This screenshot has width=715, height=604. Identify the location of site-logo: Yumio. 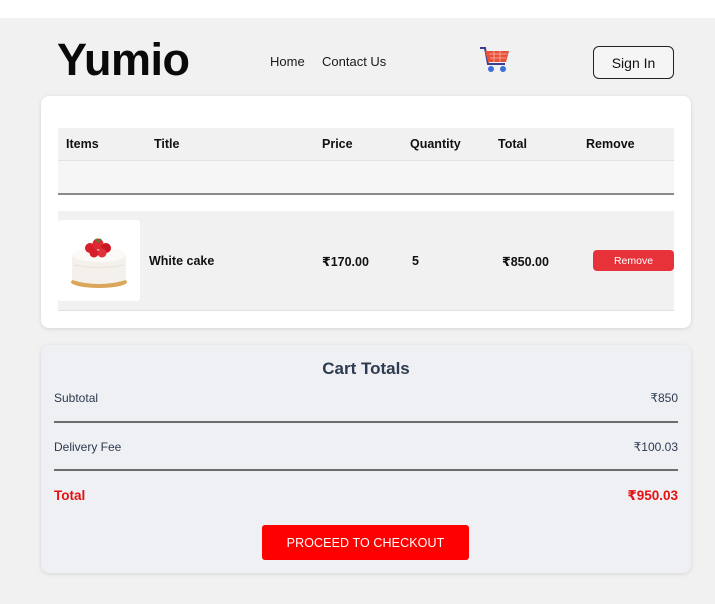
(123, 60).